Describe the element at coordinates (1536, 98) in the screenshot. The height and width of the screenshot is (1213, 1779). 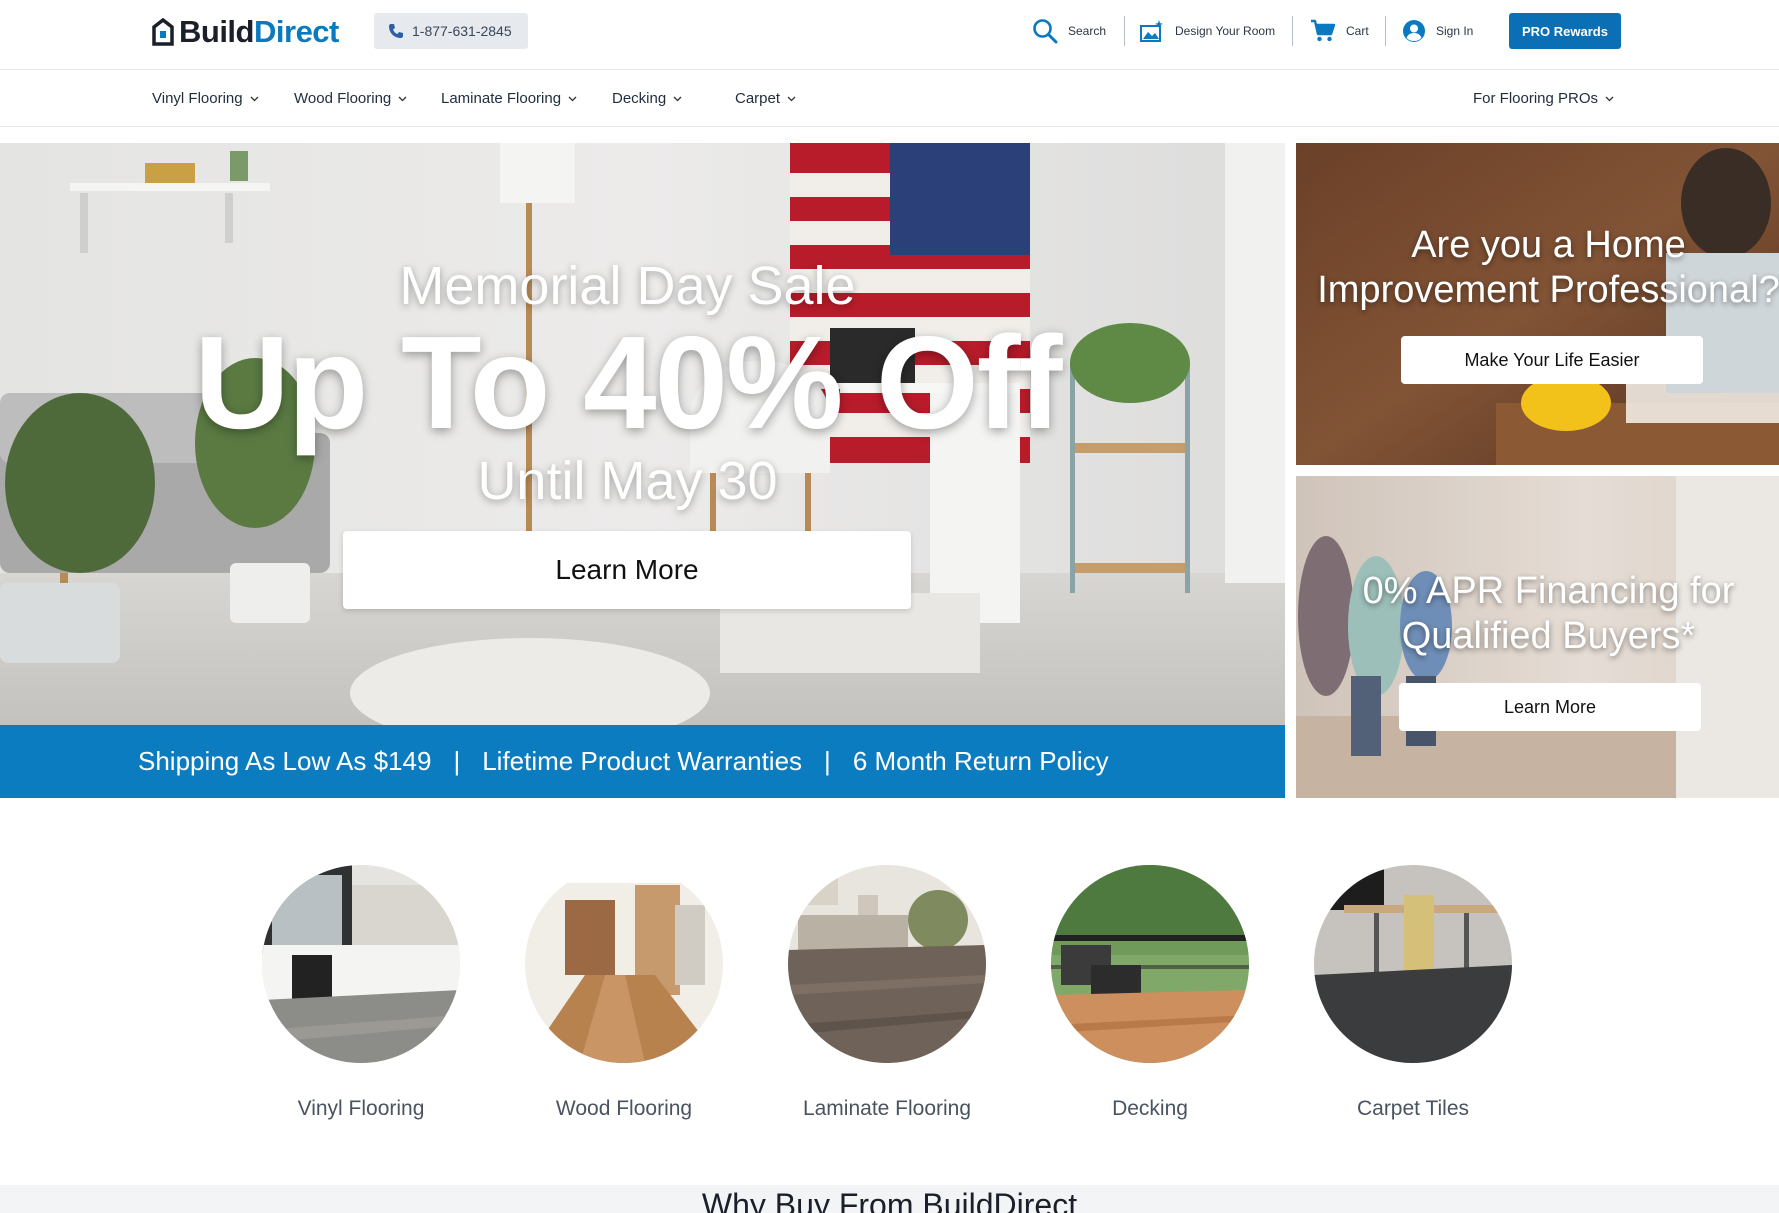
I see `nav-item-label: For Flooring PROs` at that location.